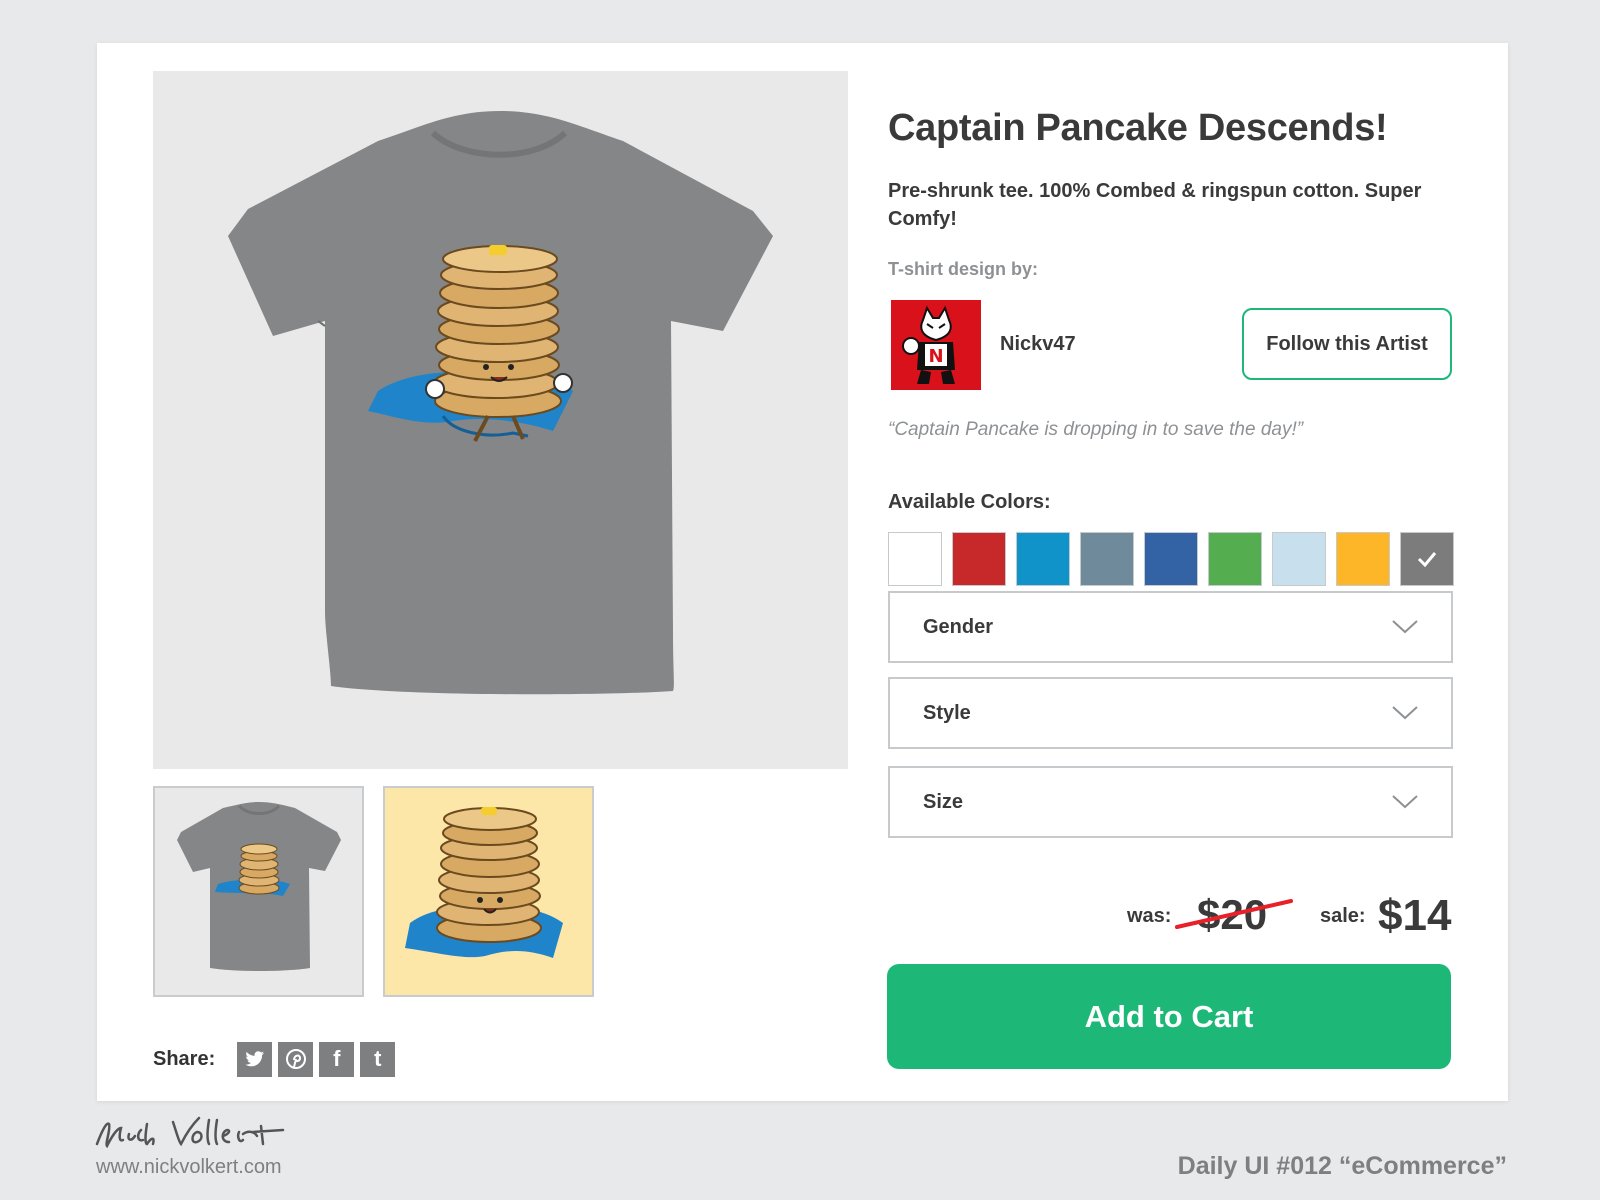 This screenshot has width=1600, height=1200. Describe the element at coordinates (947, 713) in the screenshot. I see `style-select-label: Style` at that location.